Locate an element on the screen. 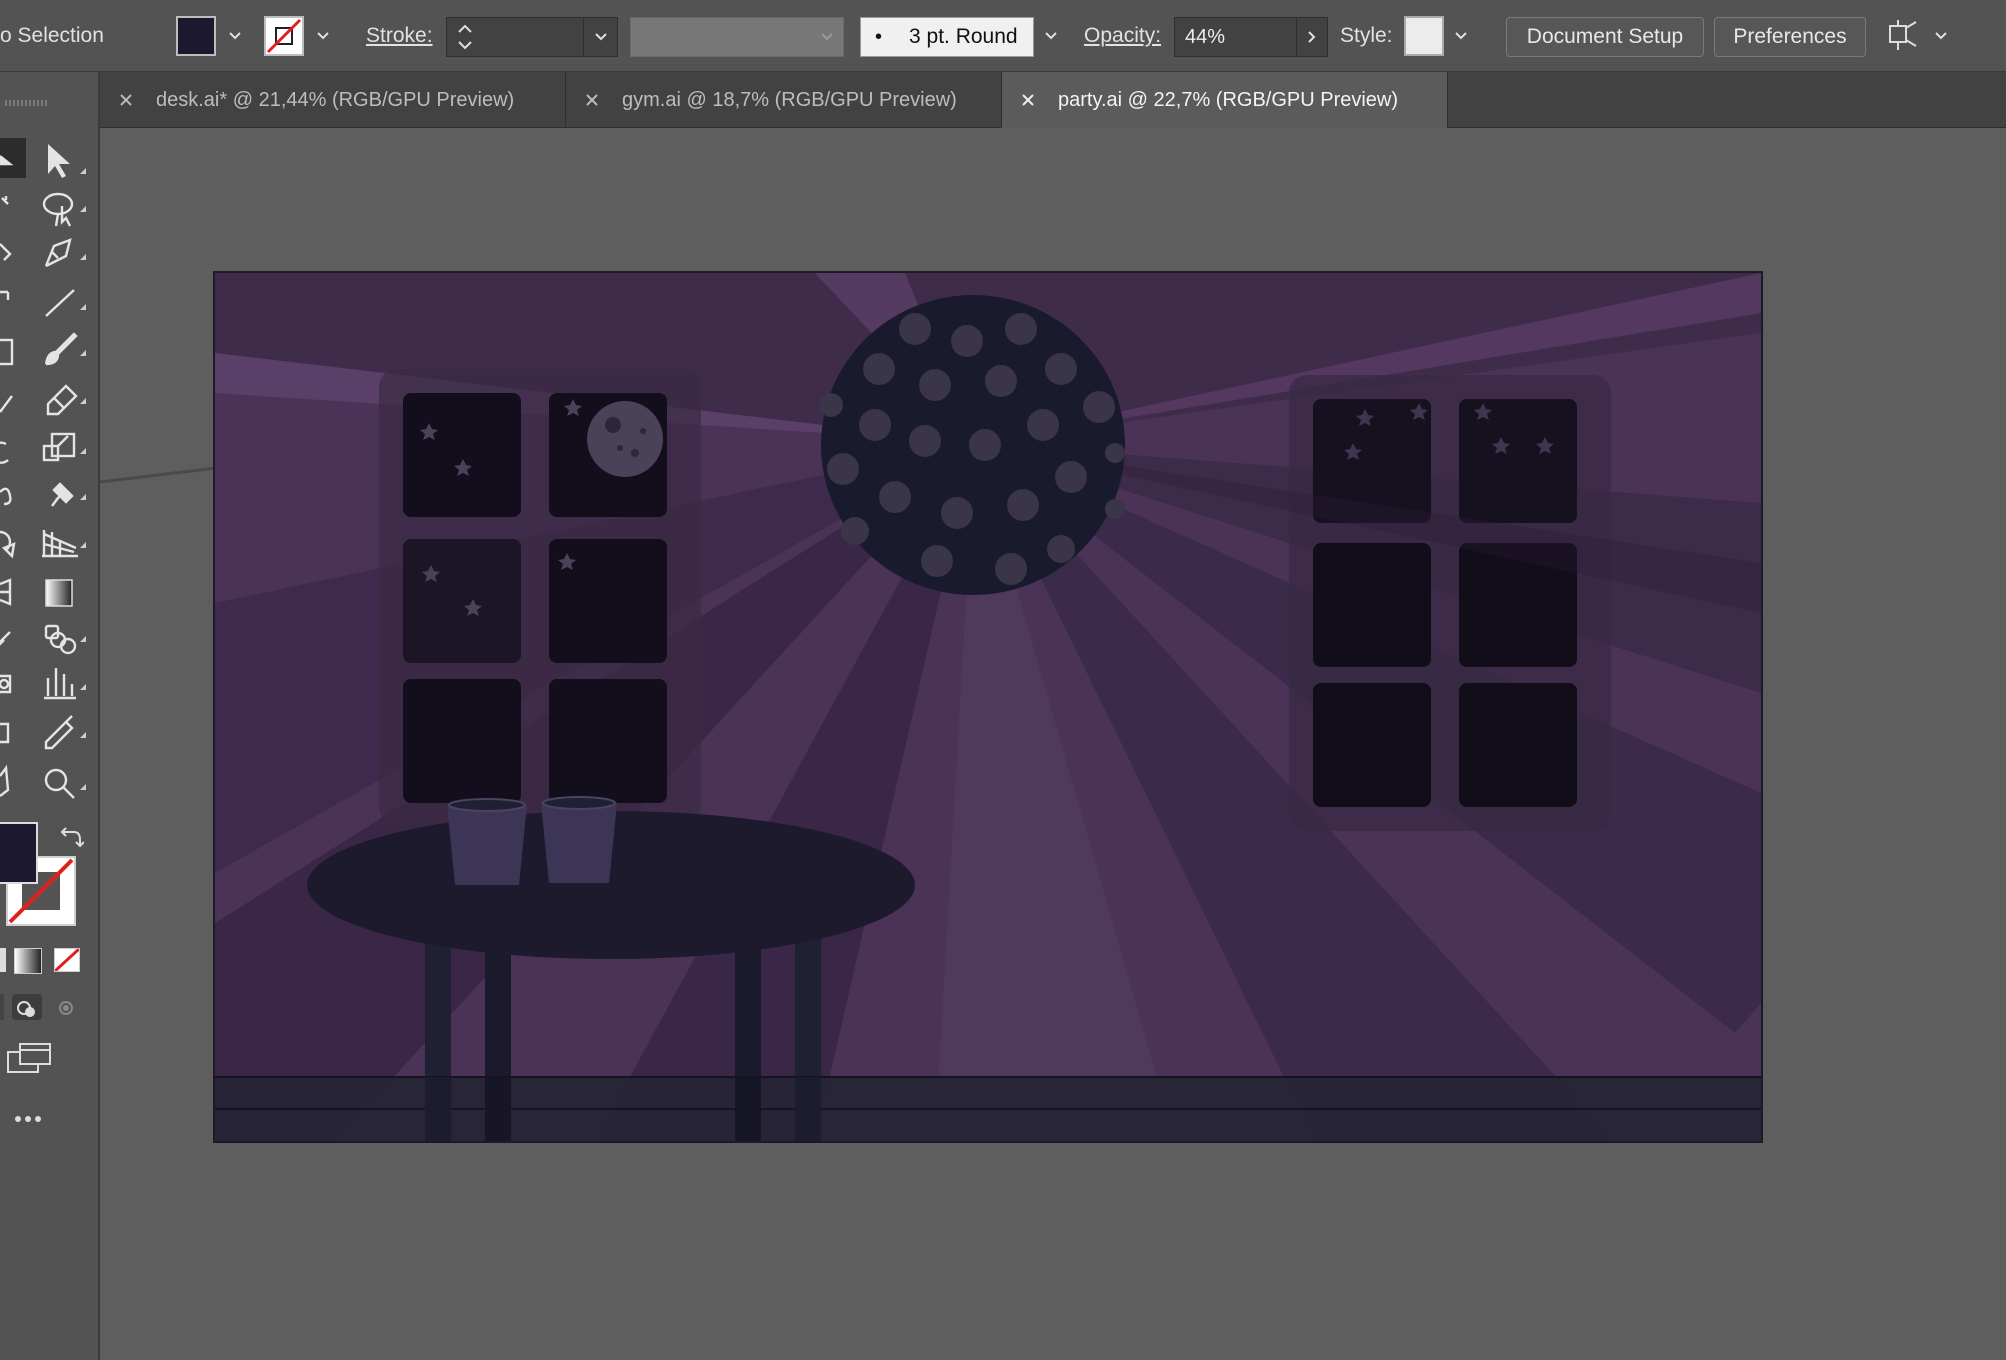 The height and width of the screenshot is (1360, 2006). brush-definition-dropdown is located at coordinates (1051, 36).